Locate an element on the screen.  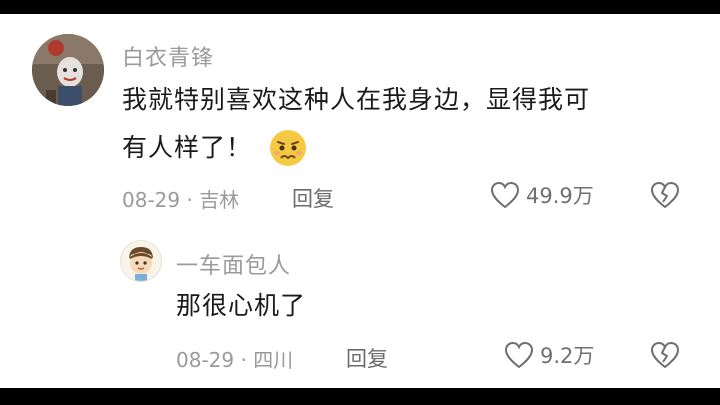
comment-username: 白衣青锋 is located at coordinates (168, 56).